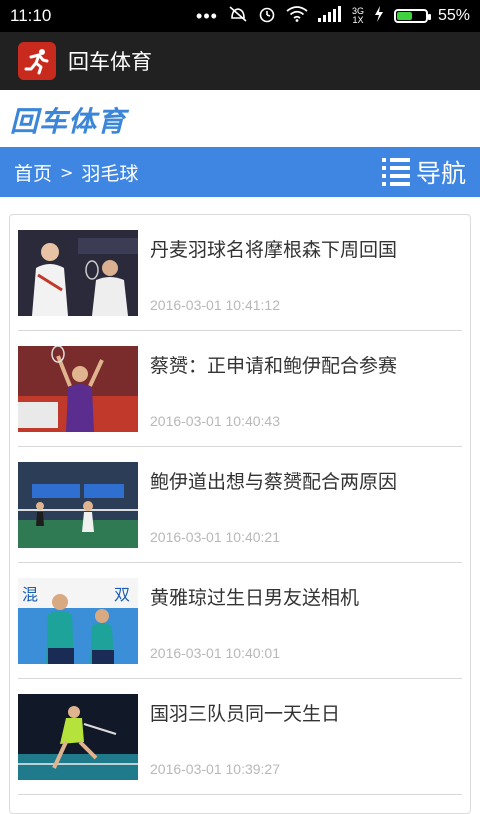  Describe the element at coordinates (207, 16) in the screenshot. I see `more-notifications-icon: •••` at that location.